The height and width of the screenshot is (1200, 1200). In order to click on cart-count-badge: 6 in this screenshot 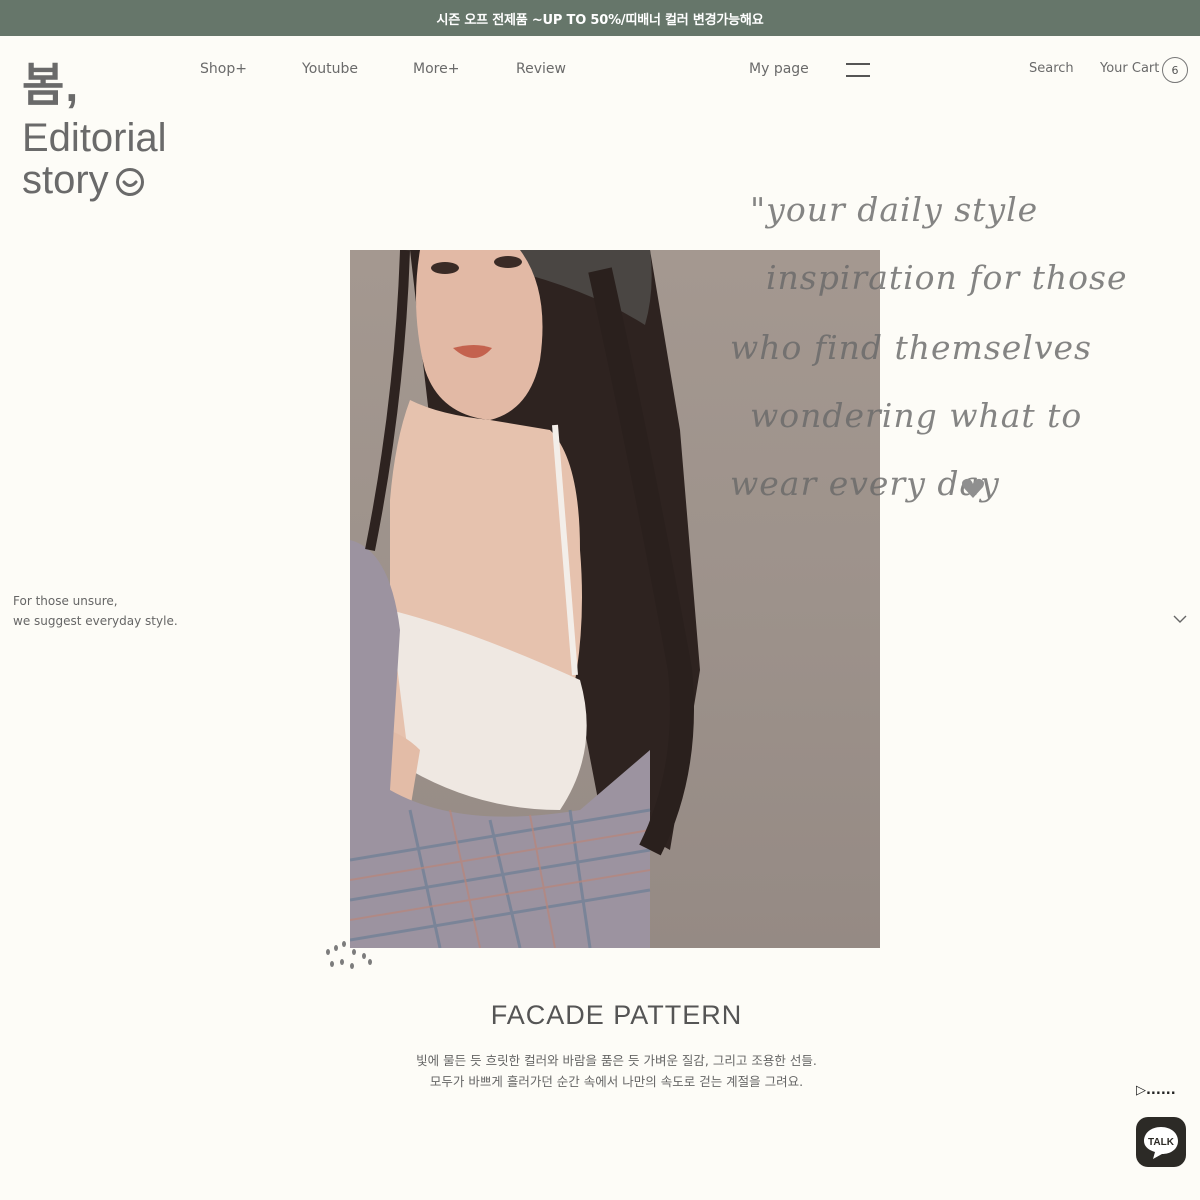, I will do `click(1175, 70)`.